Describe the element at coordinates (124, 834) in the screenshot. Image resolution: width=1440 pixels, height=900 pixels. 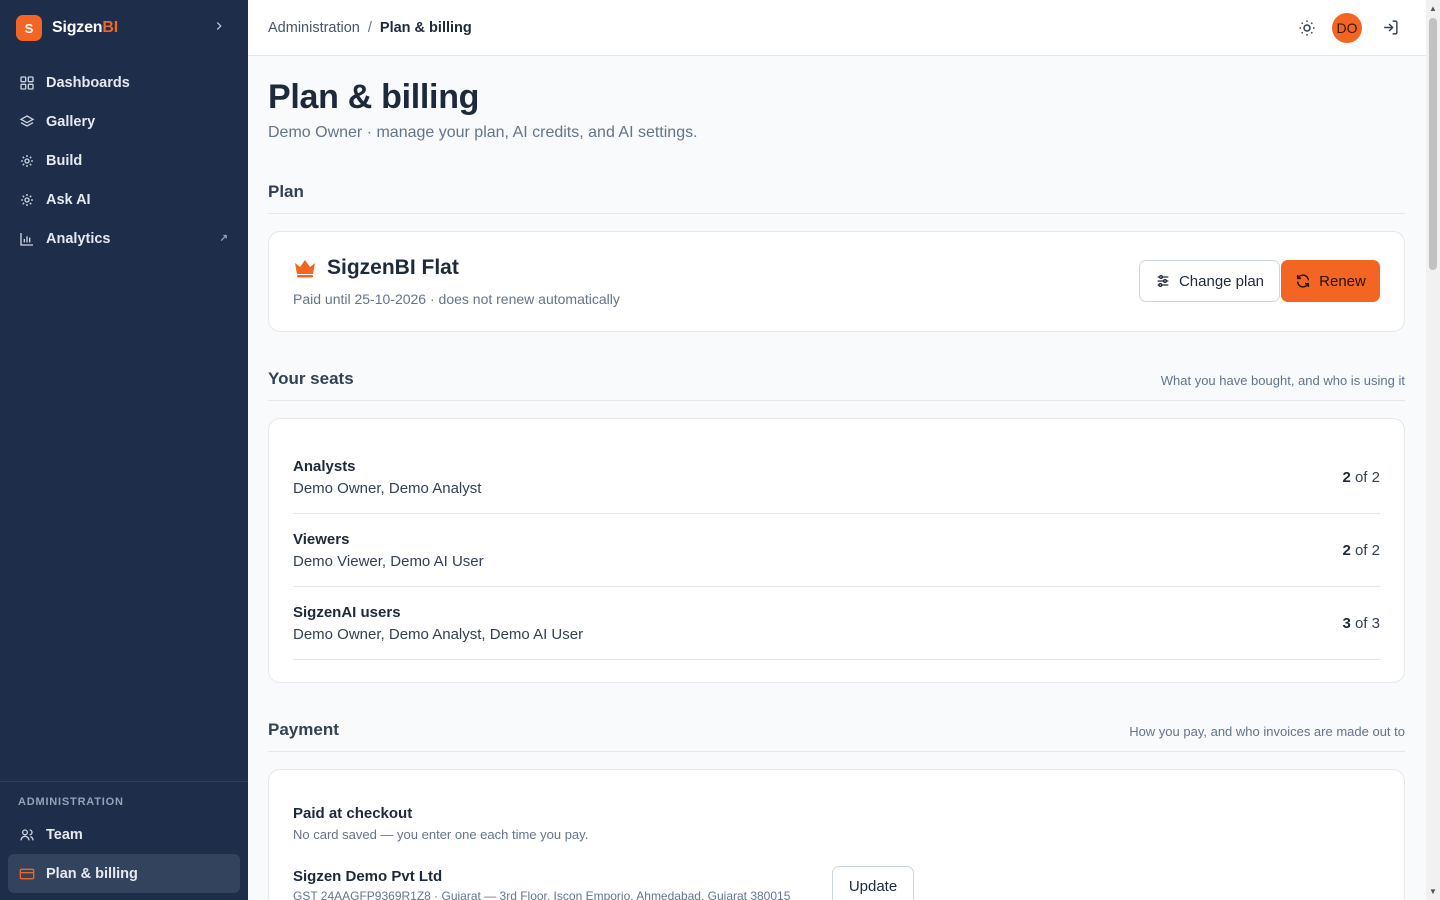
I see `sidebar-item-team: Team` at that location.